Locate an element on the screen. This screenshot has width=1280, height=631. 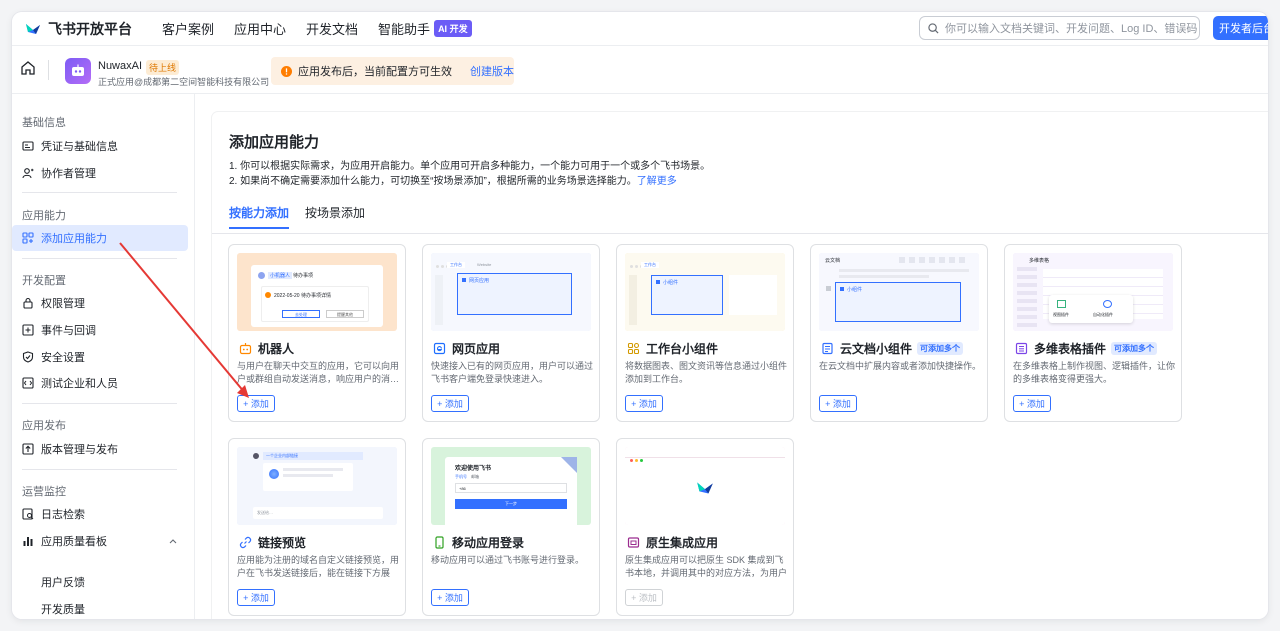
base-plugin-preview-image: 多维表格 视图插件 自动化插件 is located at coordinates (1093, 292).